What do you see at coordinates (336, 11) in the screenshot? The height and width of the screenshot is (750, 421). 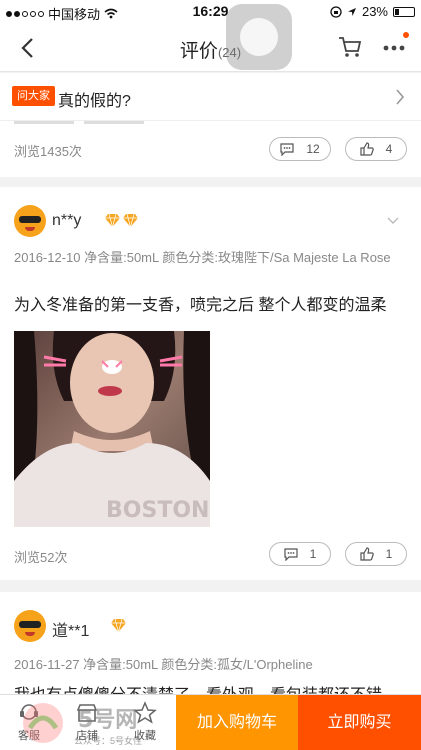 I see `rotation-lock-icon` at bounding box center [336, 11].